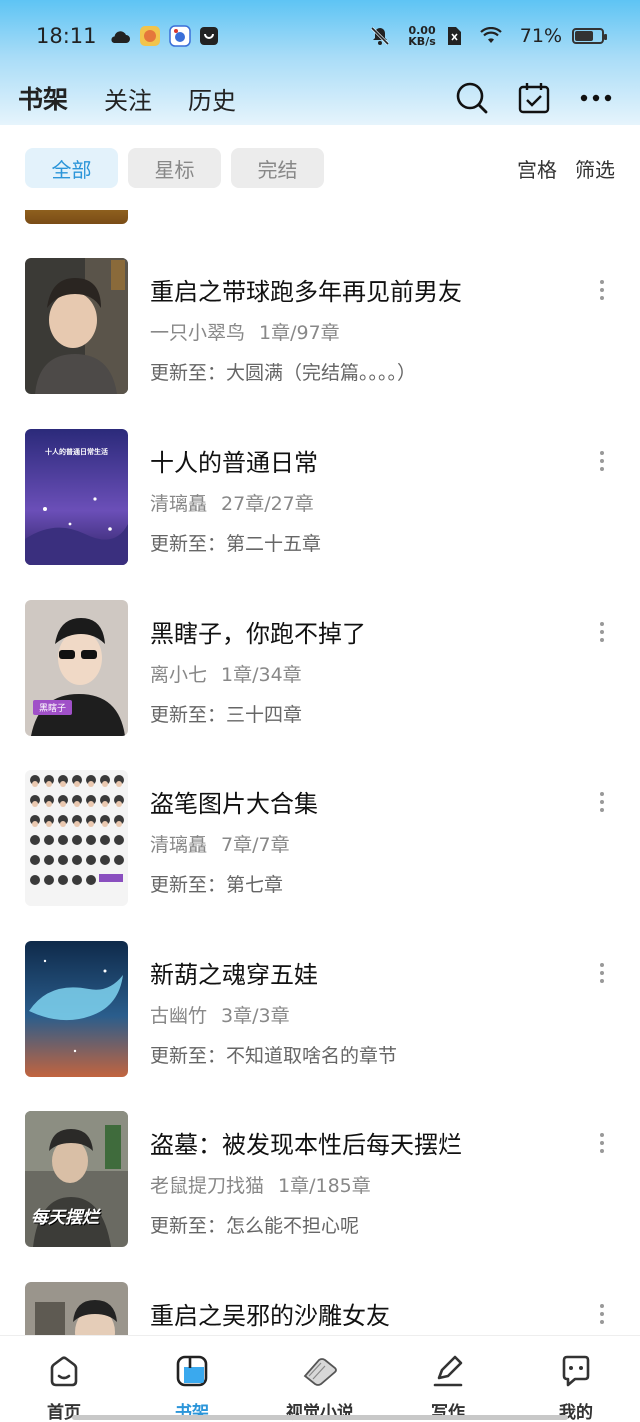  I want to click on nav-profile: 我的, so click(576, 1379).